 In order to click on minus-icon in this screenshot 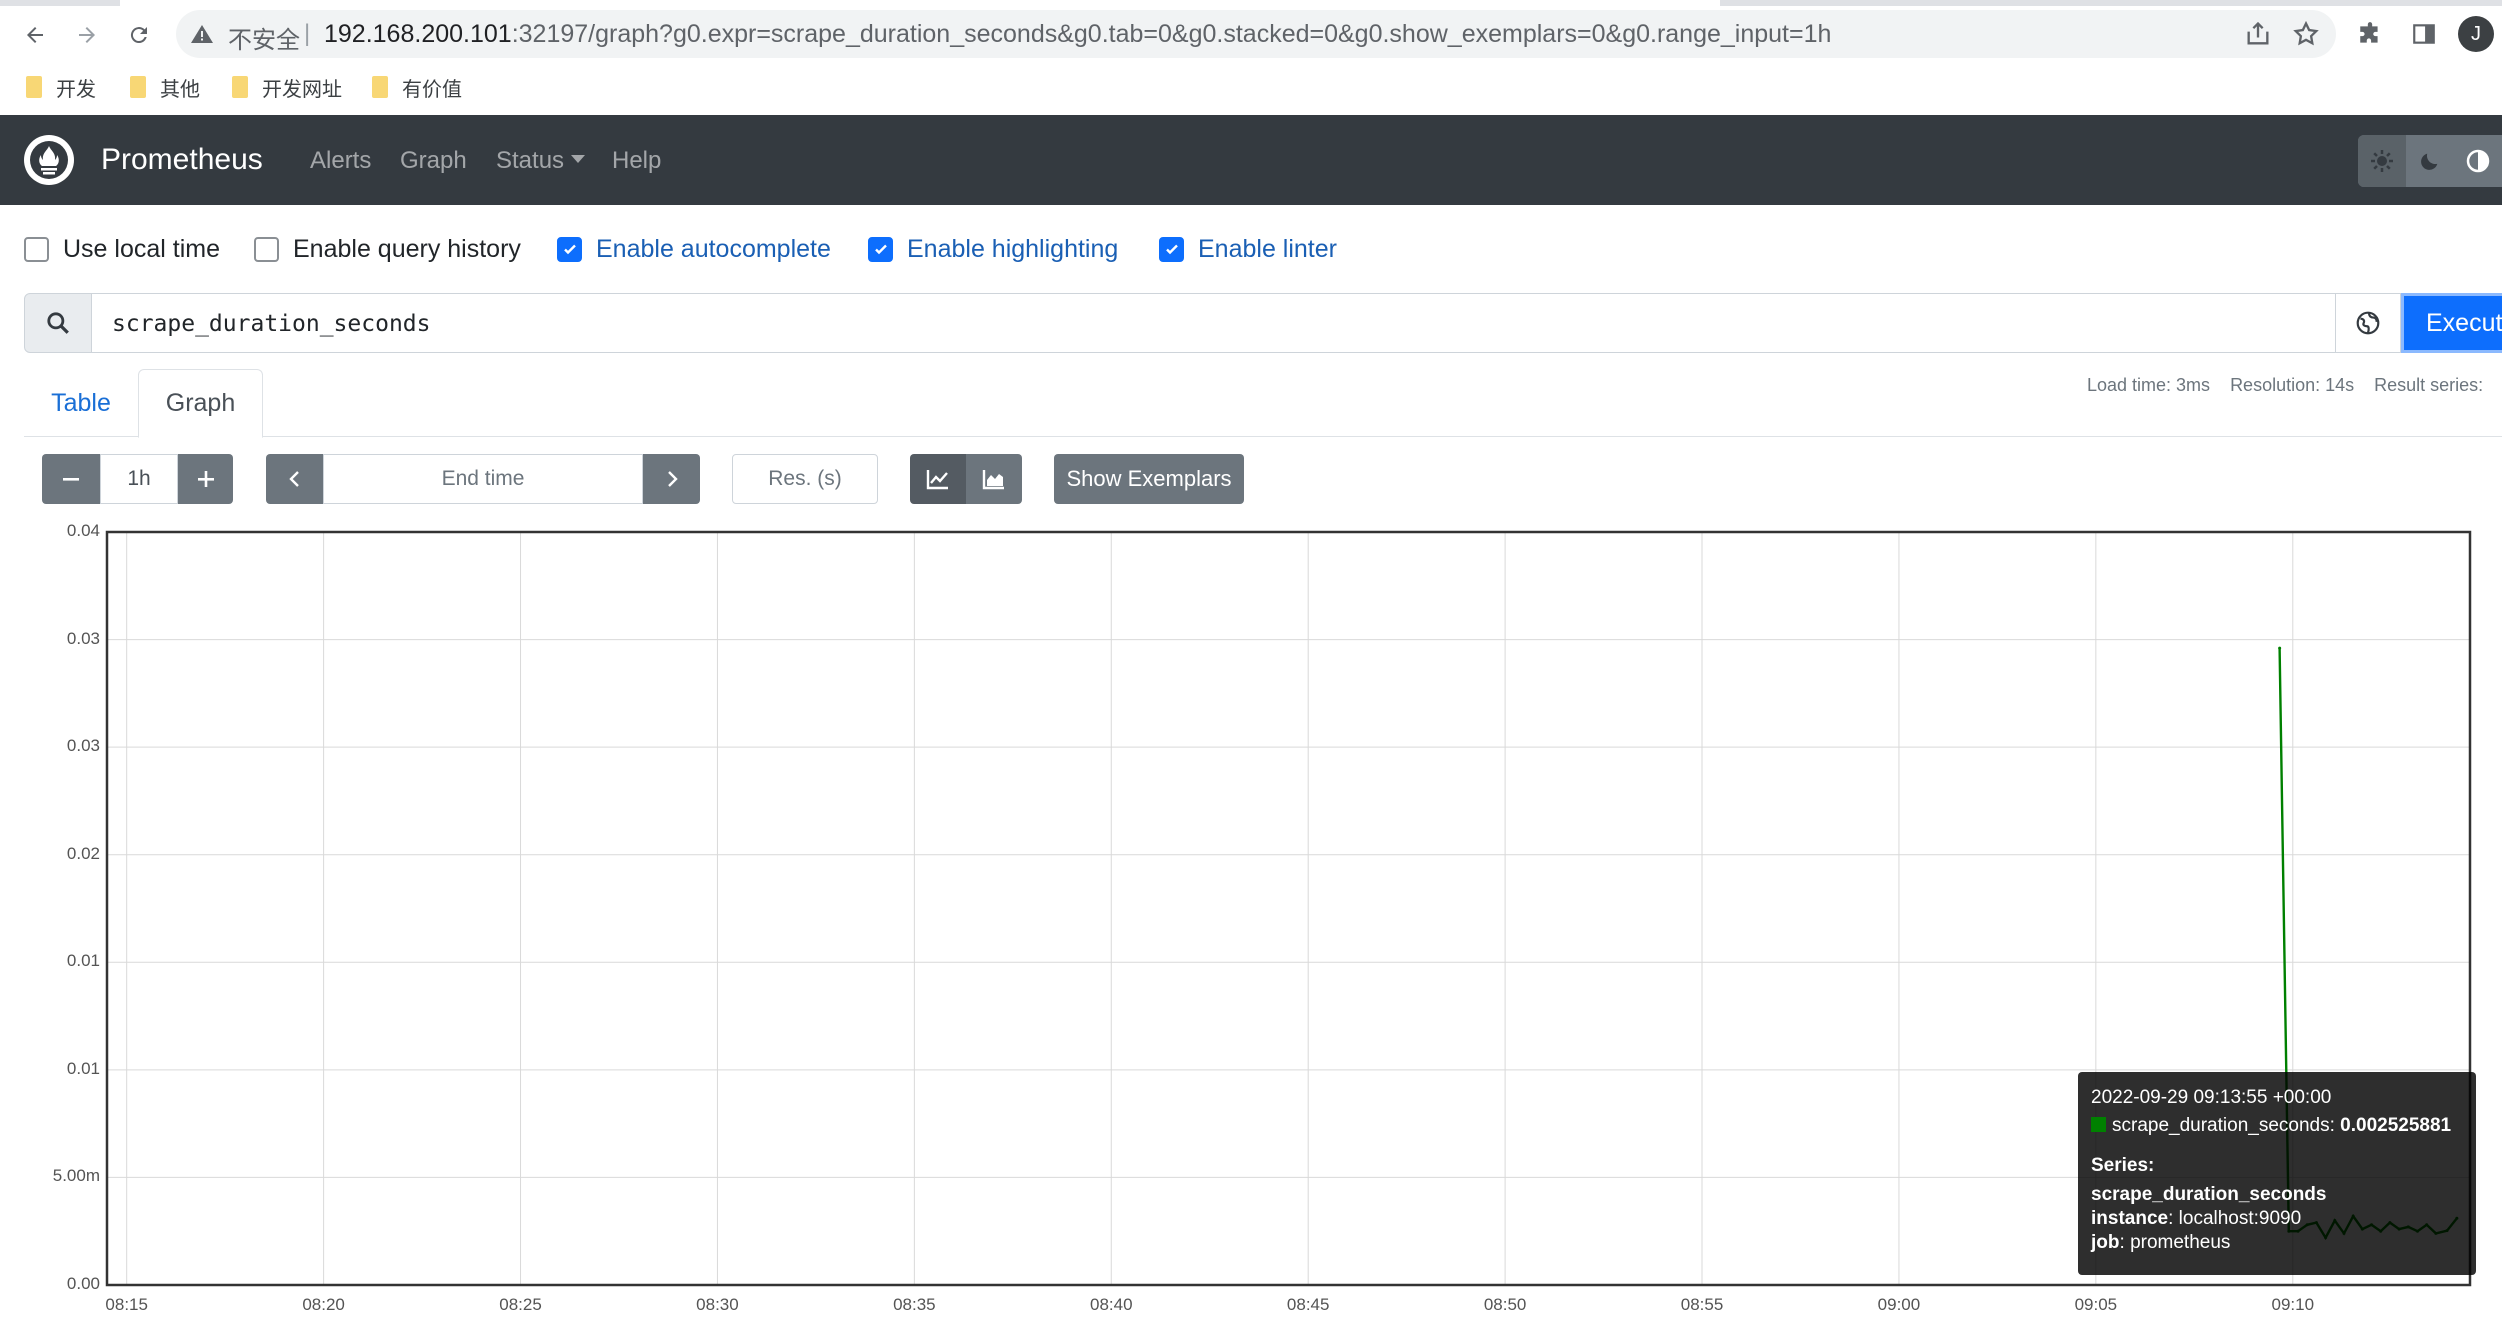, I will do `click(71, 479)`.